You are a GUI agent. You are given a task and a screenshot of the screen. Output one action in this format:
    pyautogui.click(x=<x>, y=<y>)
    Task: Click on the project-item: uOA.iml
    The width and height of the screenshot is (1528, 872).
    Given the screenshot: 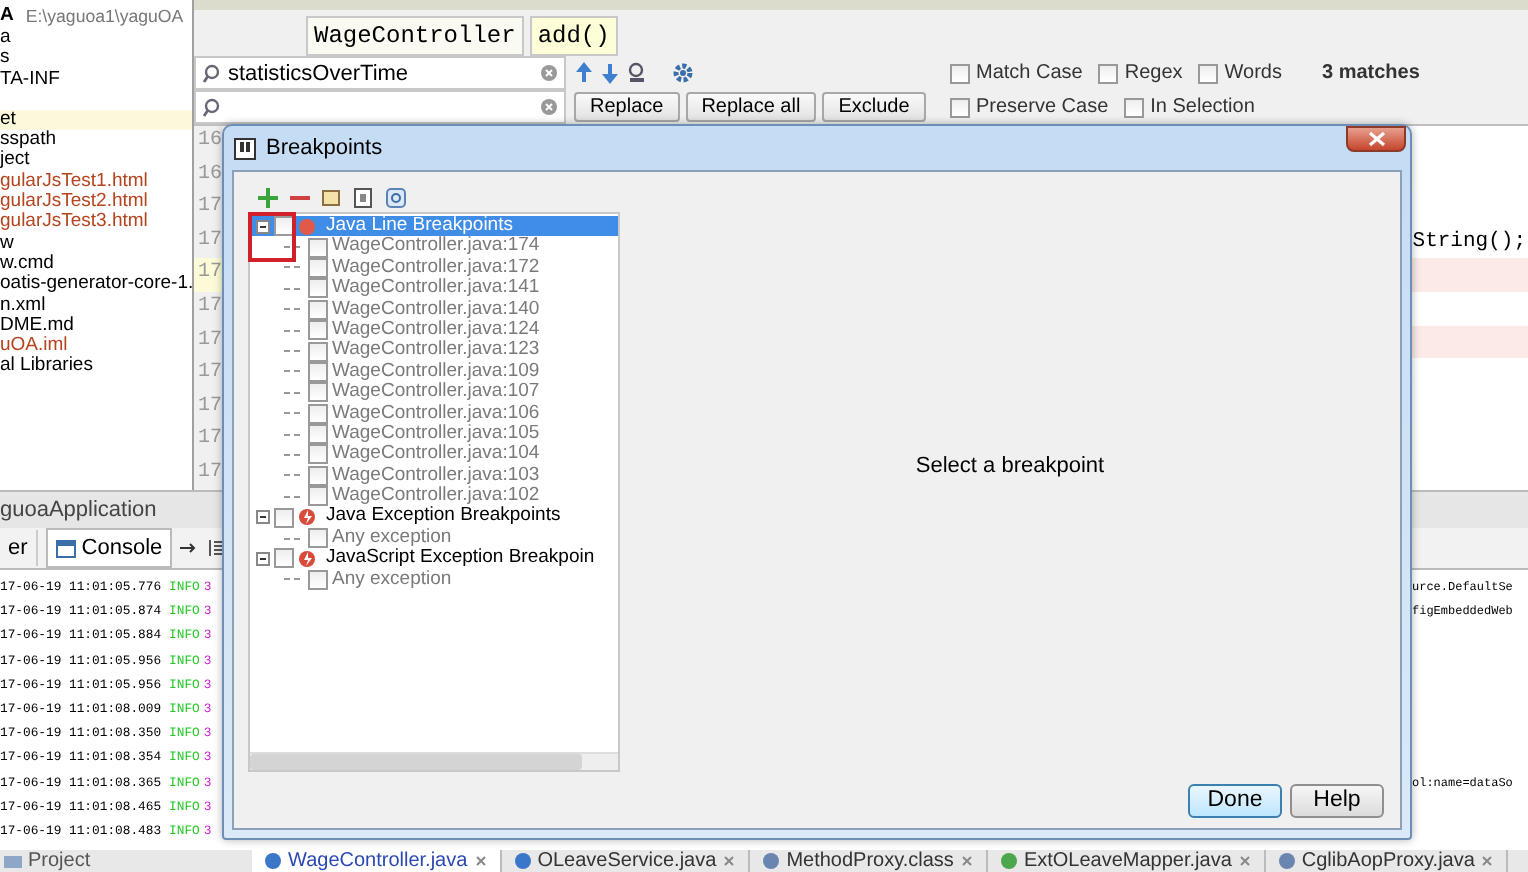 What is the action you would take?
    pyautogui.click(x=96, y=346)
    